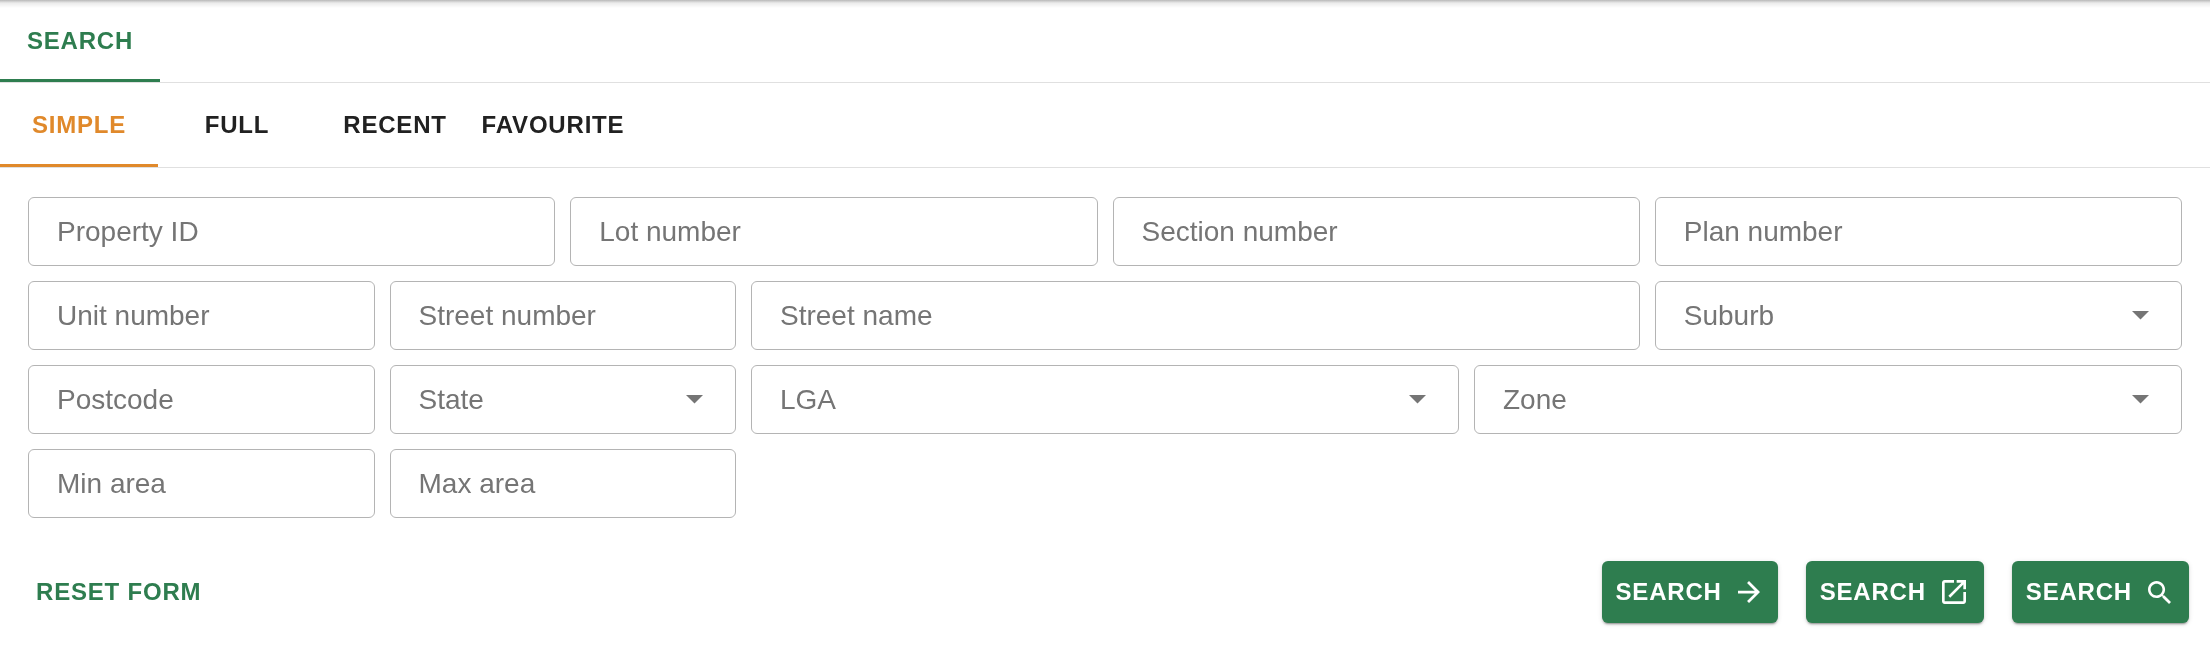 The image size is (2210, 656). Describe the element at coordinates (119, 592) in the screenshot. I see `reset-form-button: RESET FORM` at that location.